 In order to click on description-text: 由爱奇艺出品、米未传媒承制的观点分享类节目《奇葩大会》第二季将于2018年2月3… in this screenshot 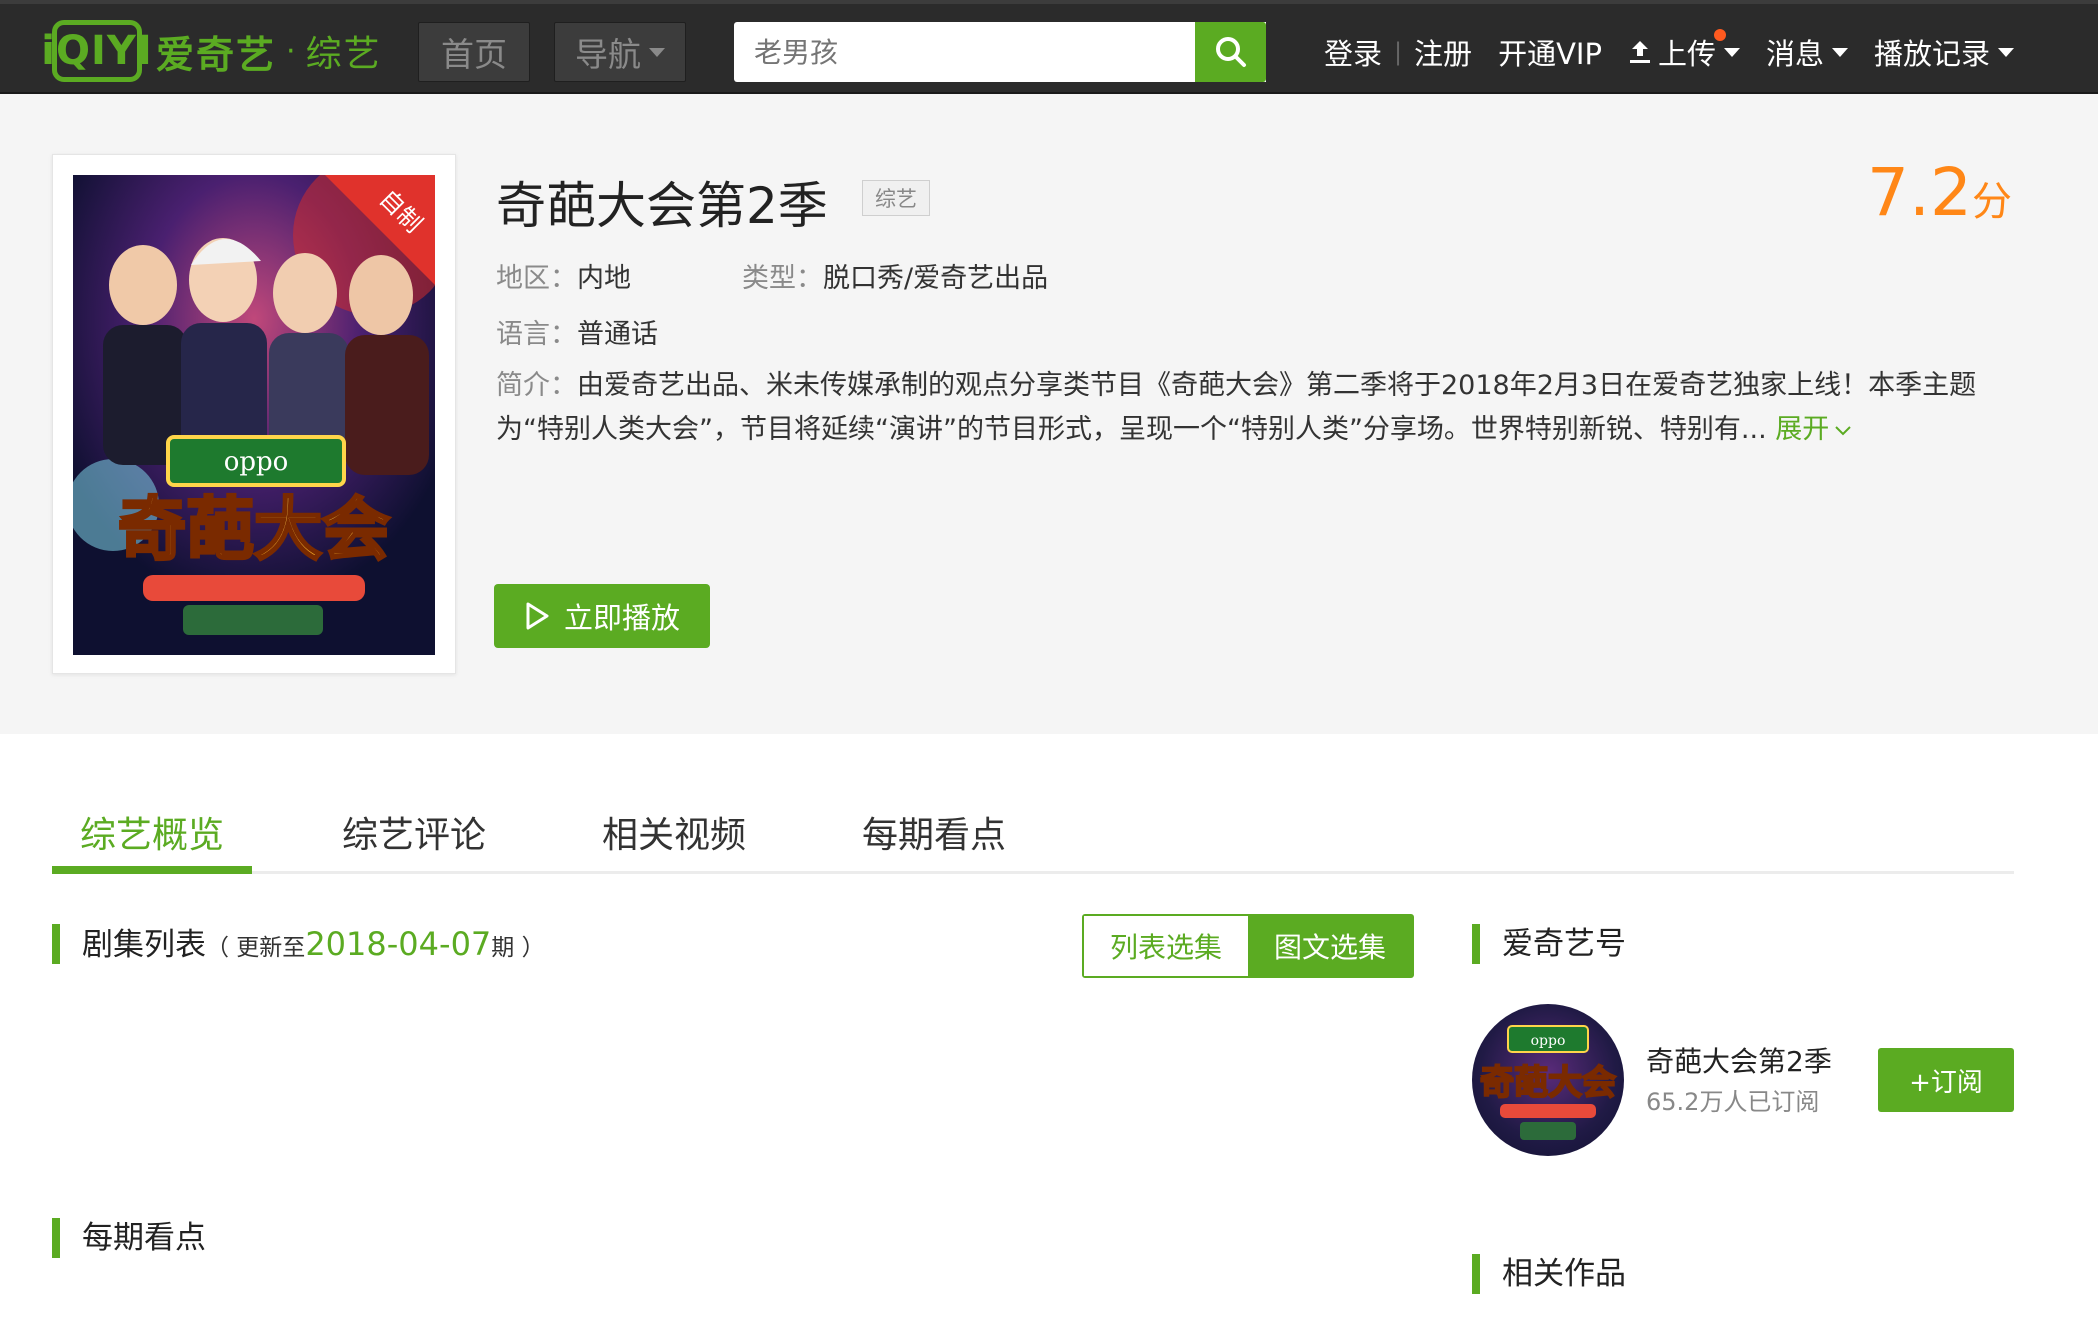, I will do `click(1236, 407)`.